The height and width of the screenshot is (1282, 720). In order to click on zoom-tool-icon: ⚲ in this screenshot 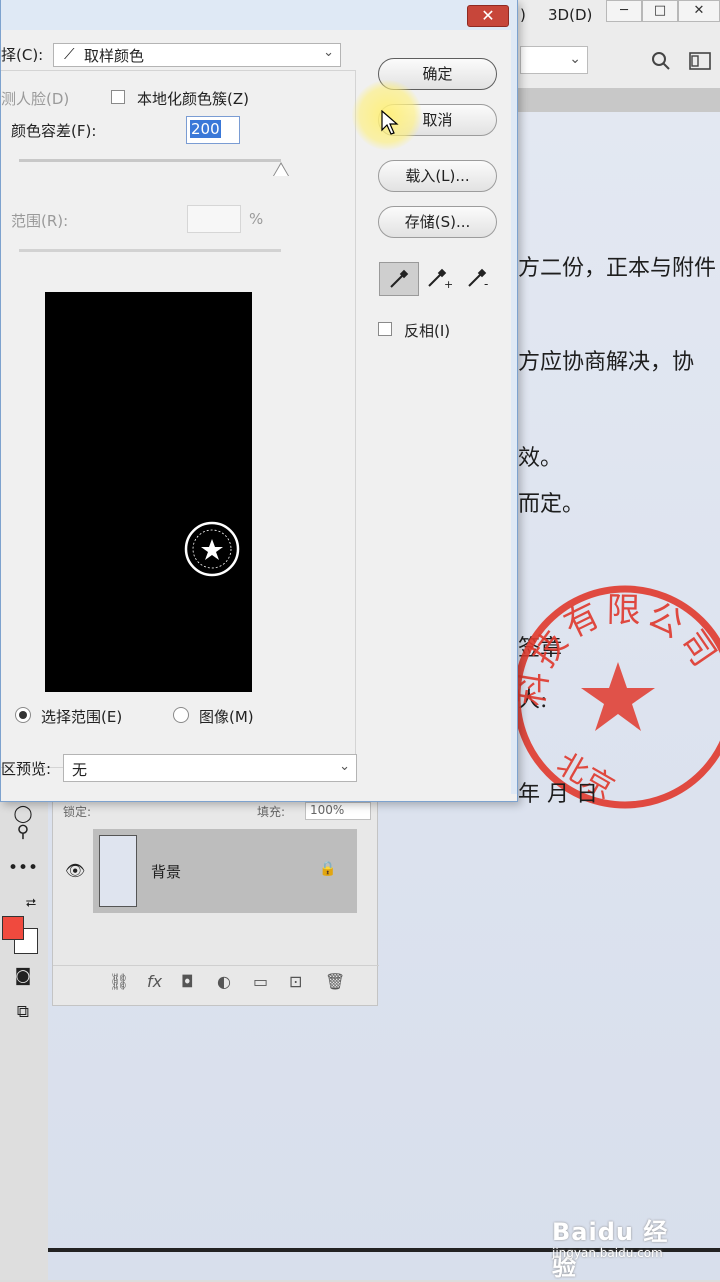, I will do `click(23, 832)`.